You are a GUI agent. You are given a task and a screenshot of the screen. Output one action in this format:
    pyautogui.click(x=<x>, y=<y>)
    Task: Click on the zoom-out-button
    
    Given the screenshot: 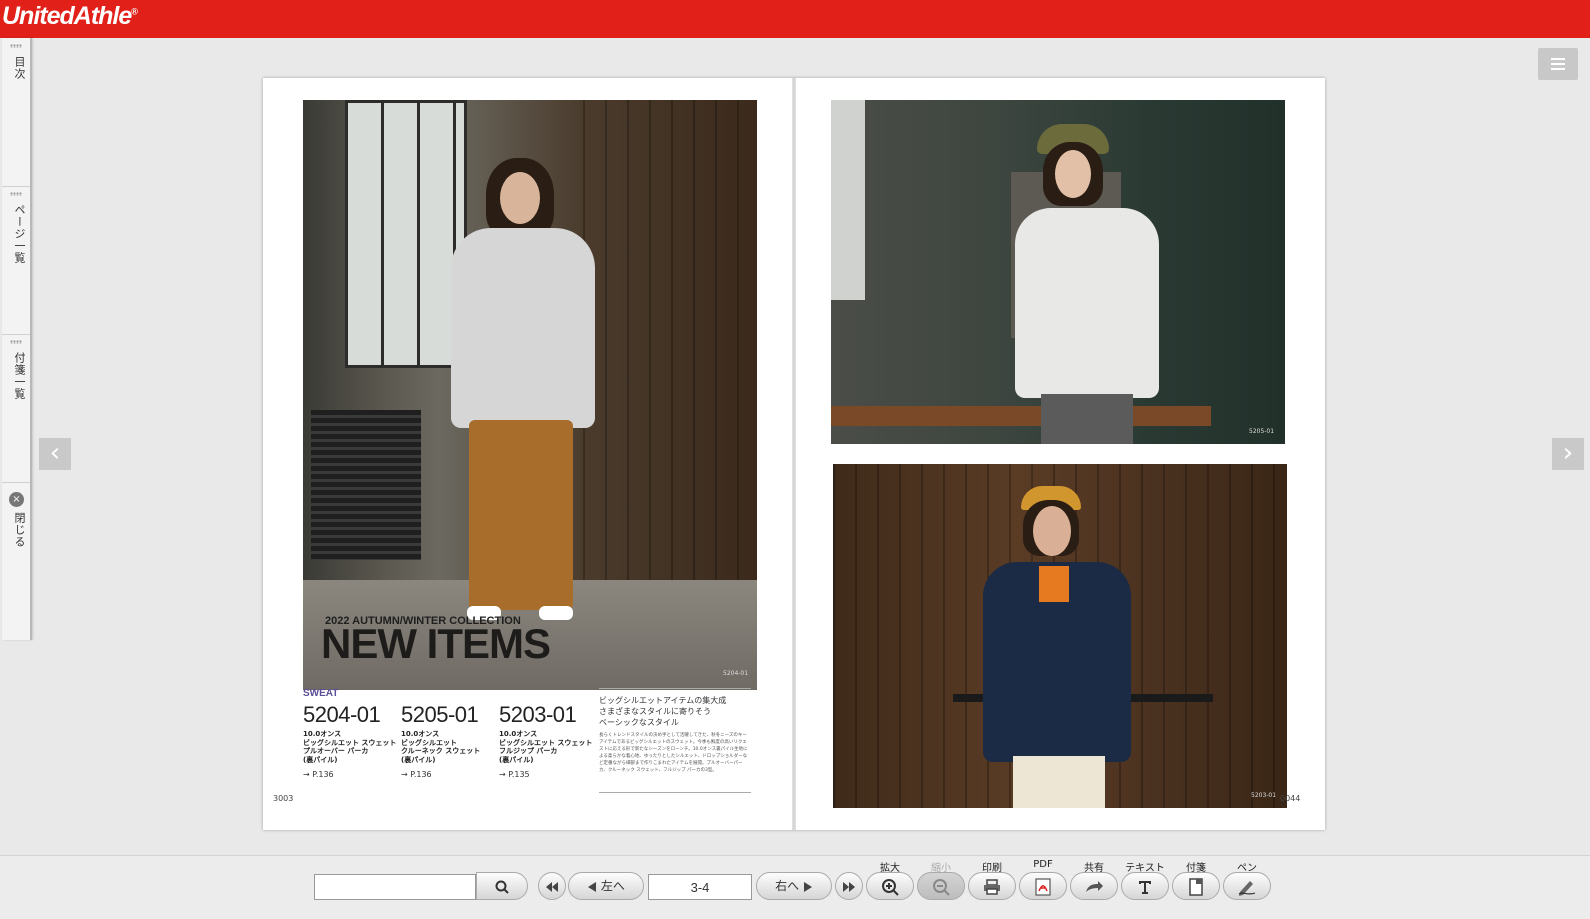 What is the action you would take?
    pyautogui.click(x=941, y=886)
    